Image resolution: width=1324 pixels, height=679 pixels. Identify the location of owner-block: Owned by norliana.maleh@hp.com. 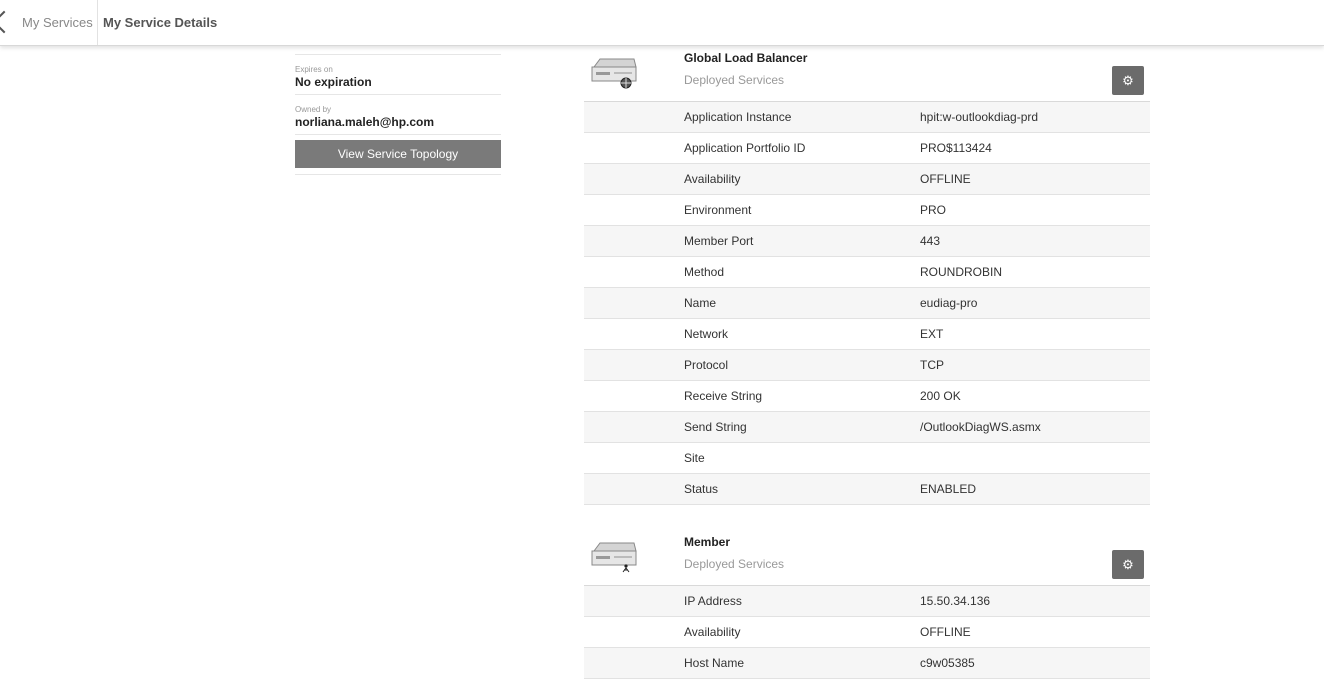
(398, 114).